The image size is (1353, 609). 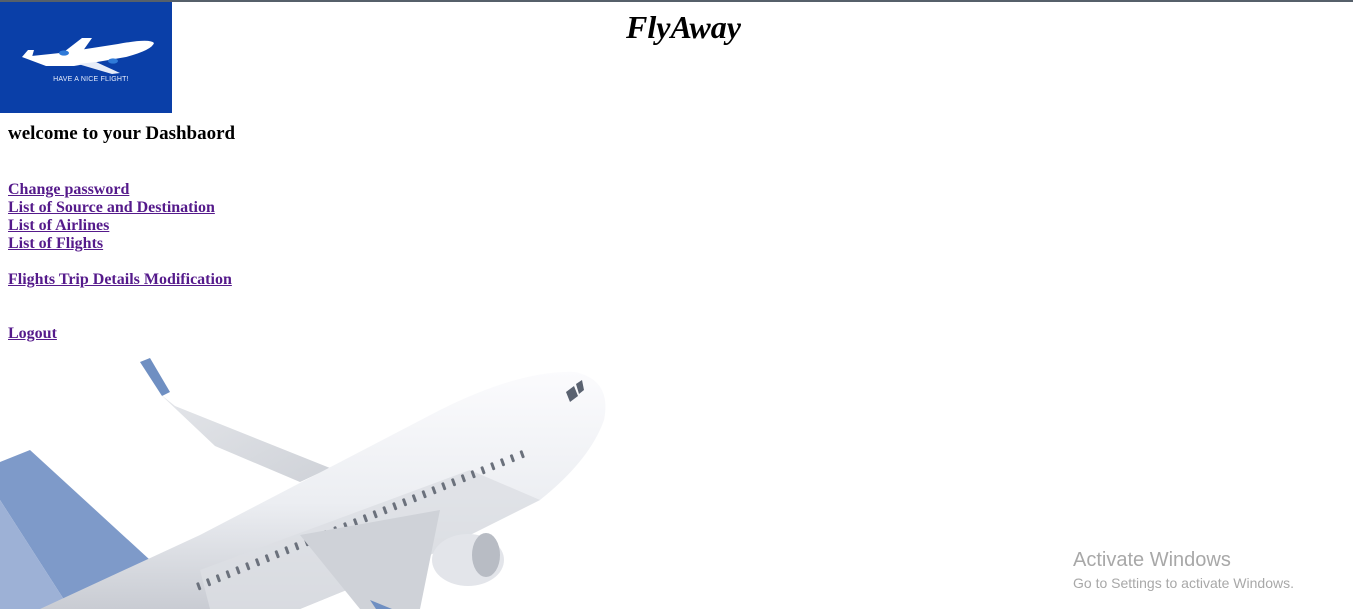 What do you see at coordinates (55, 244) in the screenshot?
I see `flights-list-link: List of Flights` at bounding box center [55, 244].